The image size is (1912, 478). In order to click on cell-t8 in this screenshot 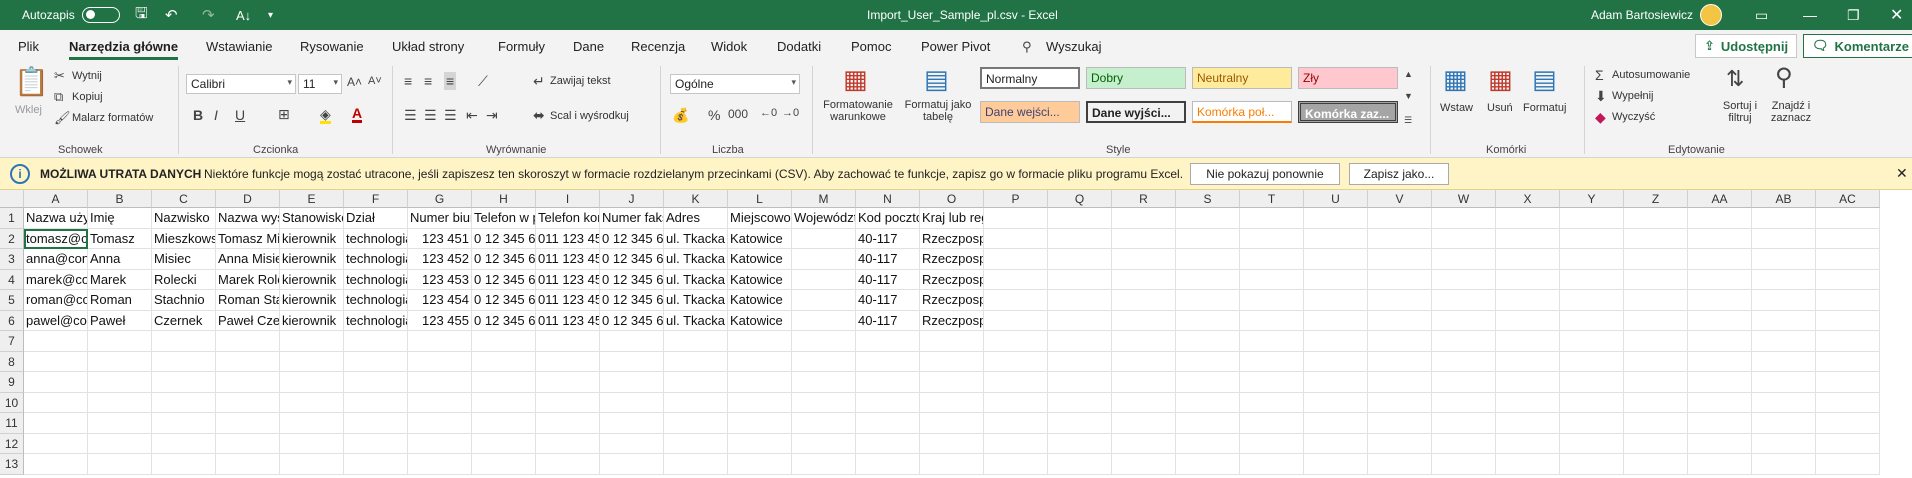, I will do `click(1272, 361)`.